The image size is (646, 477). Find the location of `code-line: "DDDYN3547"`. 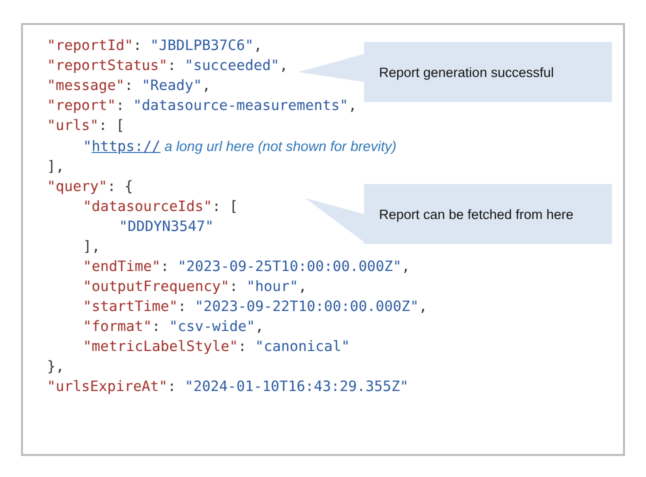

code-line: "DDDYN3547" is located at coordinates (166, 227).